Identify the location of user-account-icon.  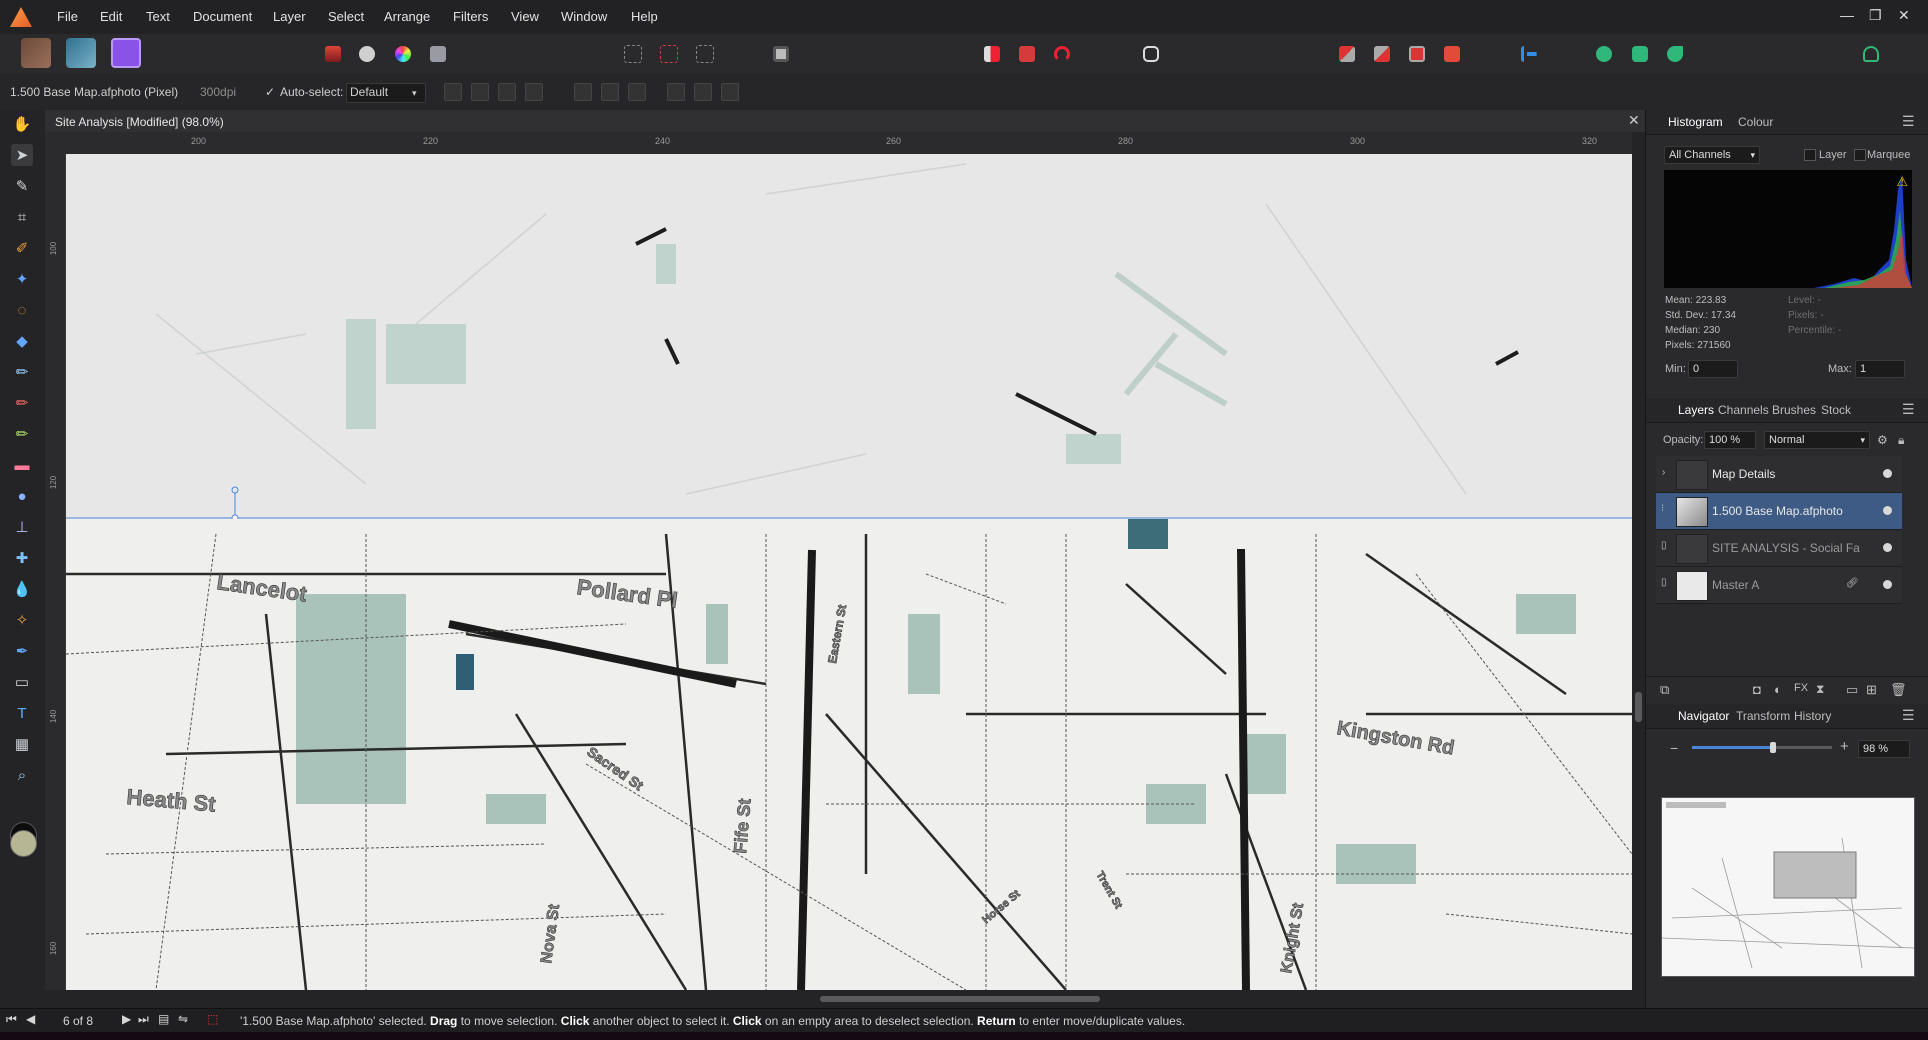
(1871, 54).